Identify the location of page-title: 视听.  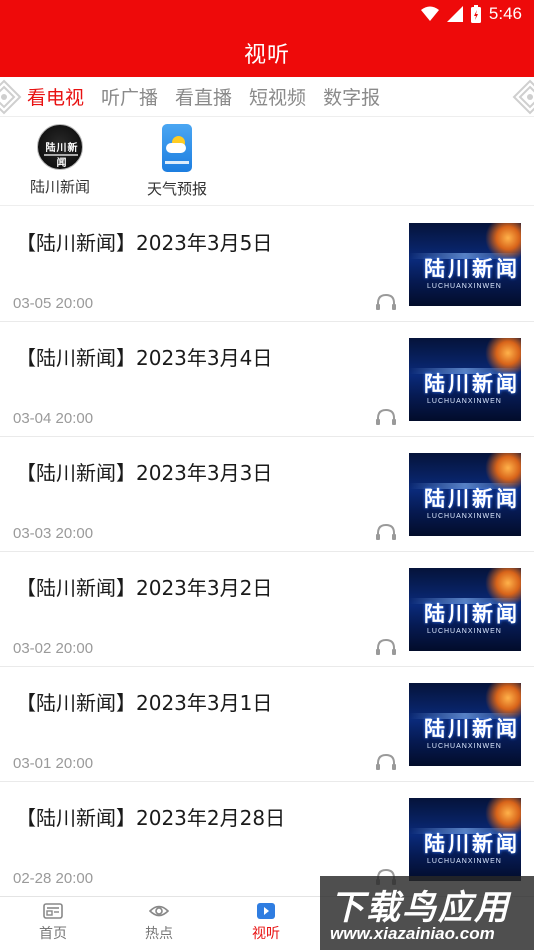
(266, 55).